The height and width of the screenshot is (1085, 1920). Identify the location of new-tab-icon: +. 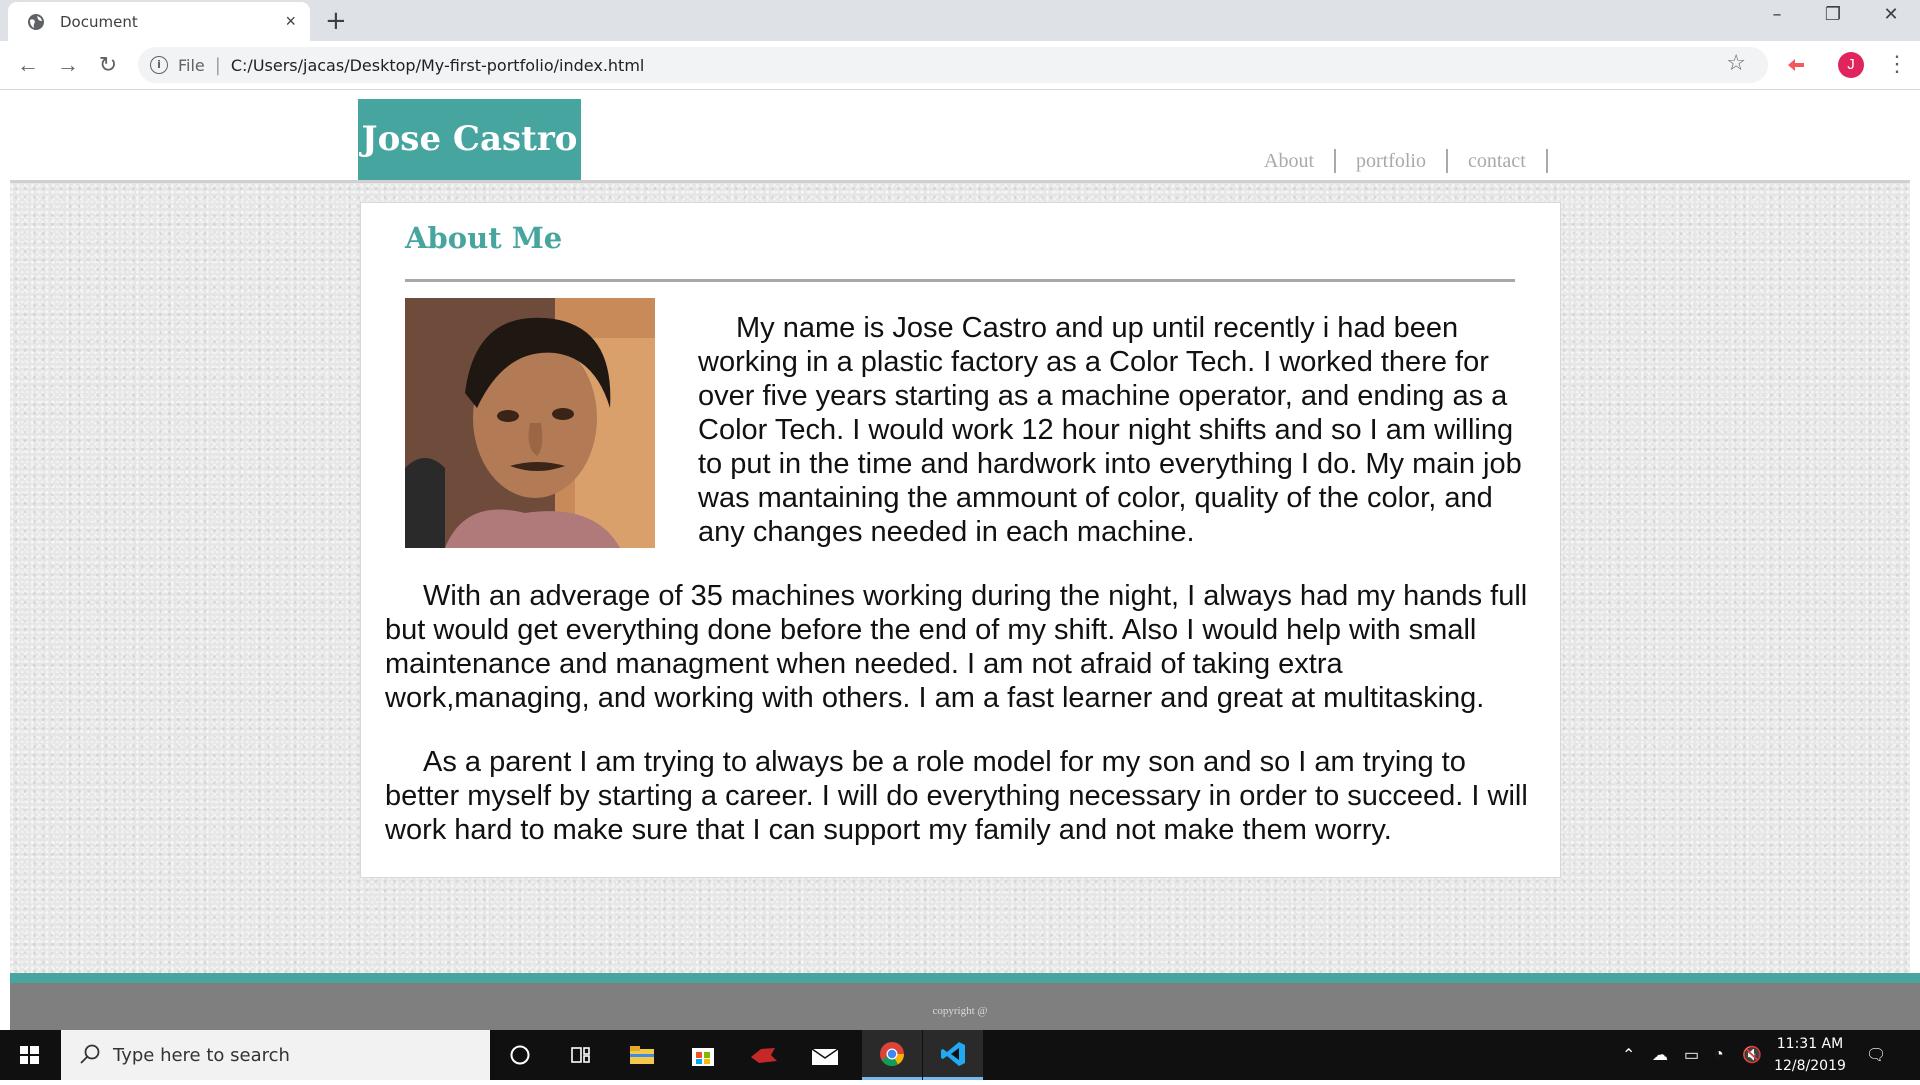
(336, 21).